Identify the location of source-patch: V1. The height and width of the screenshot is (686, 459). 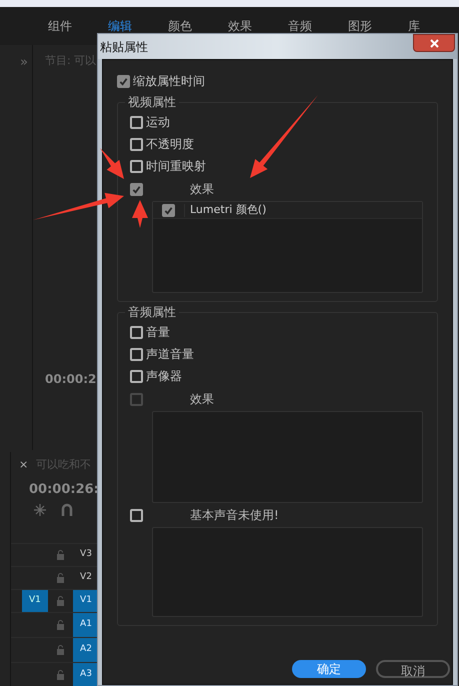
(35, 601).